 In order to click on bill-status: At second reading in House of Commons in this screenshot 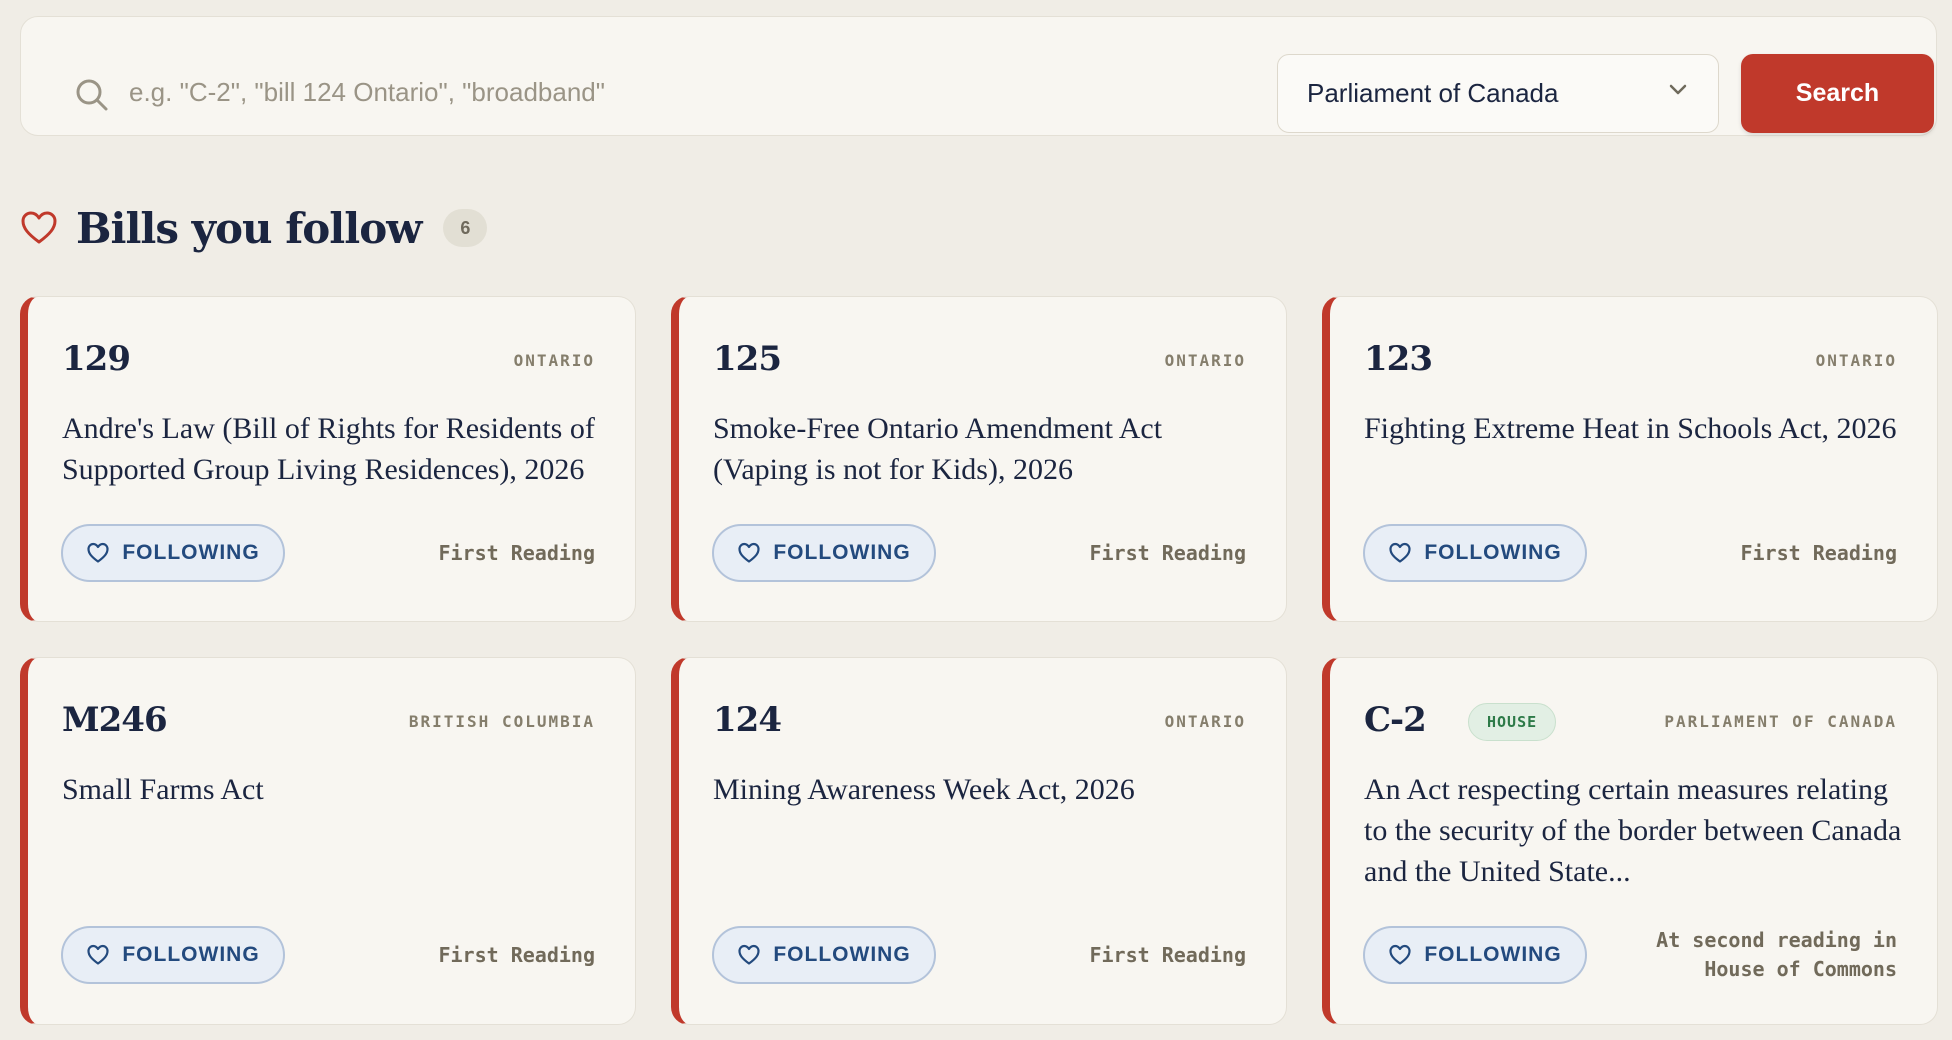, I will do `click(1776, 955)`.